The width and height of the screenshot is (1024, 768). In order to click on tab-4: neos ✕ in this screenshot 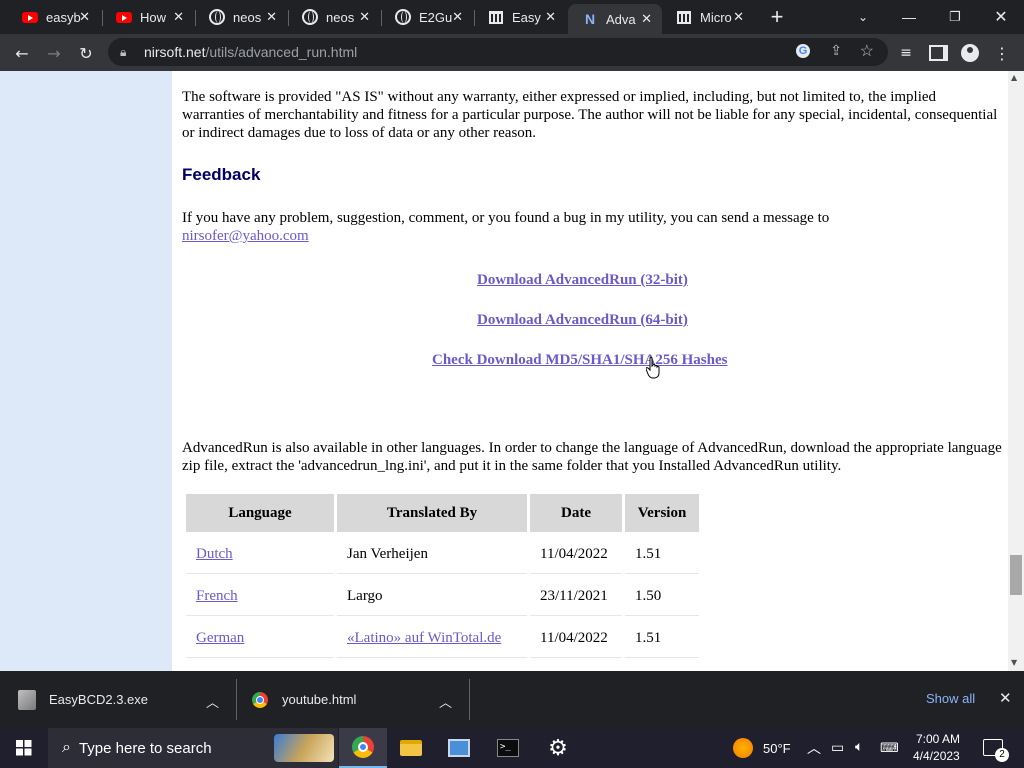, I will do `click(334, 17)`.